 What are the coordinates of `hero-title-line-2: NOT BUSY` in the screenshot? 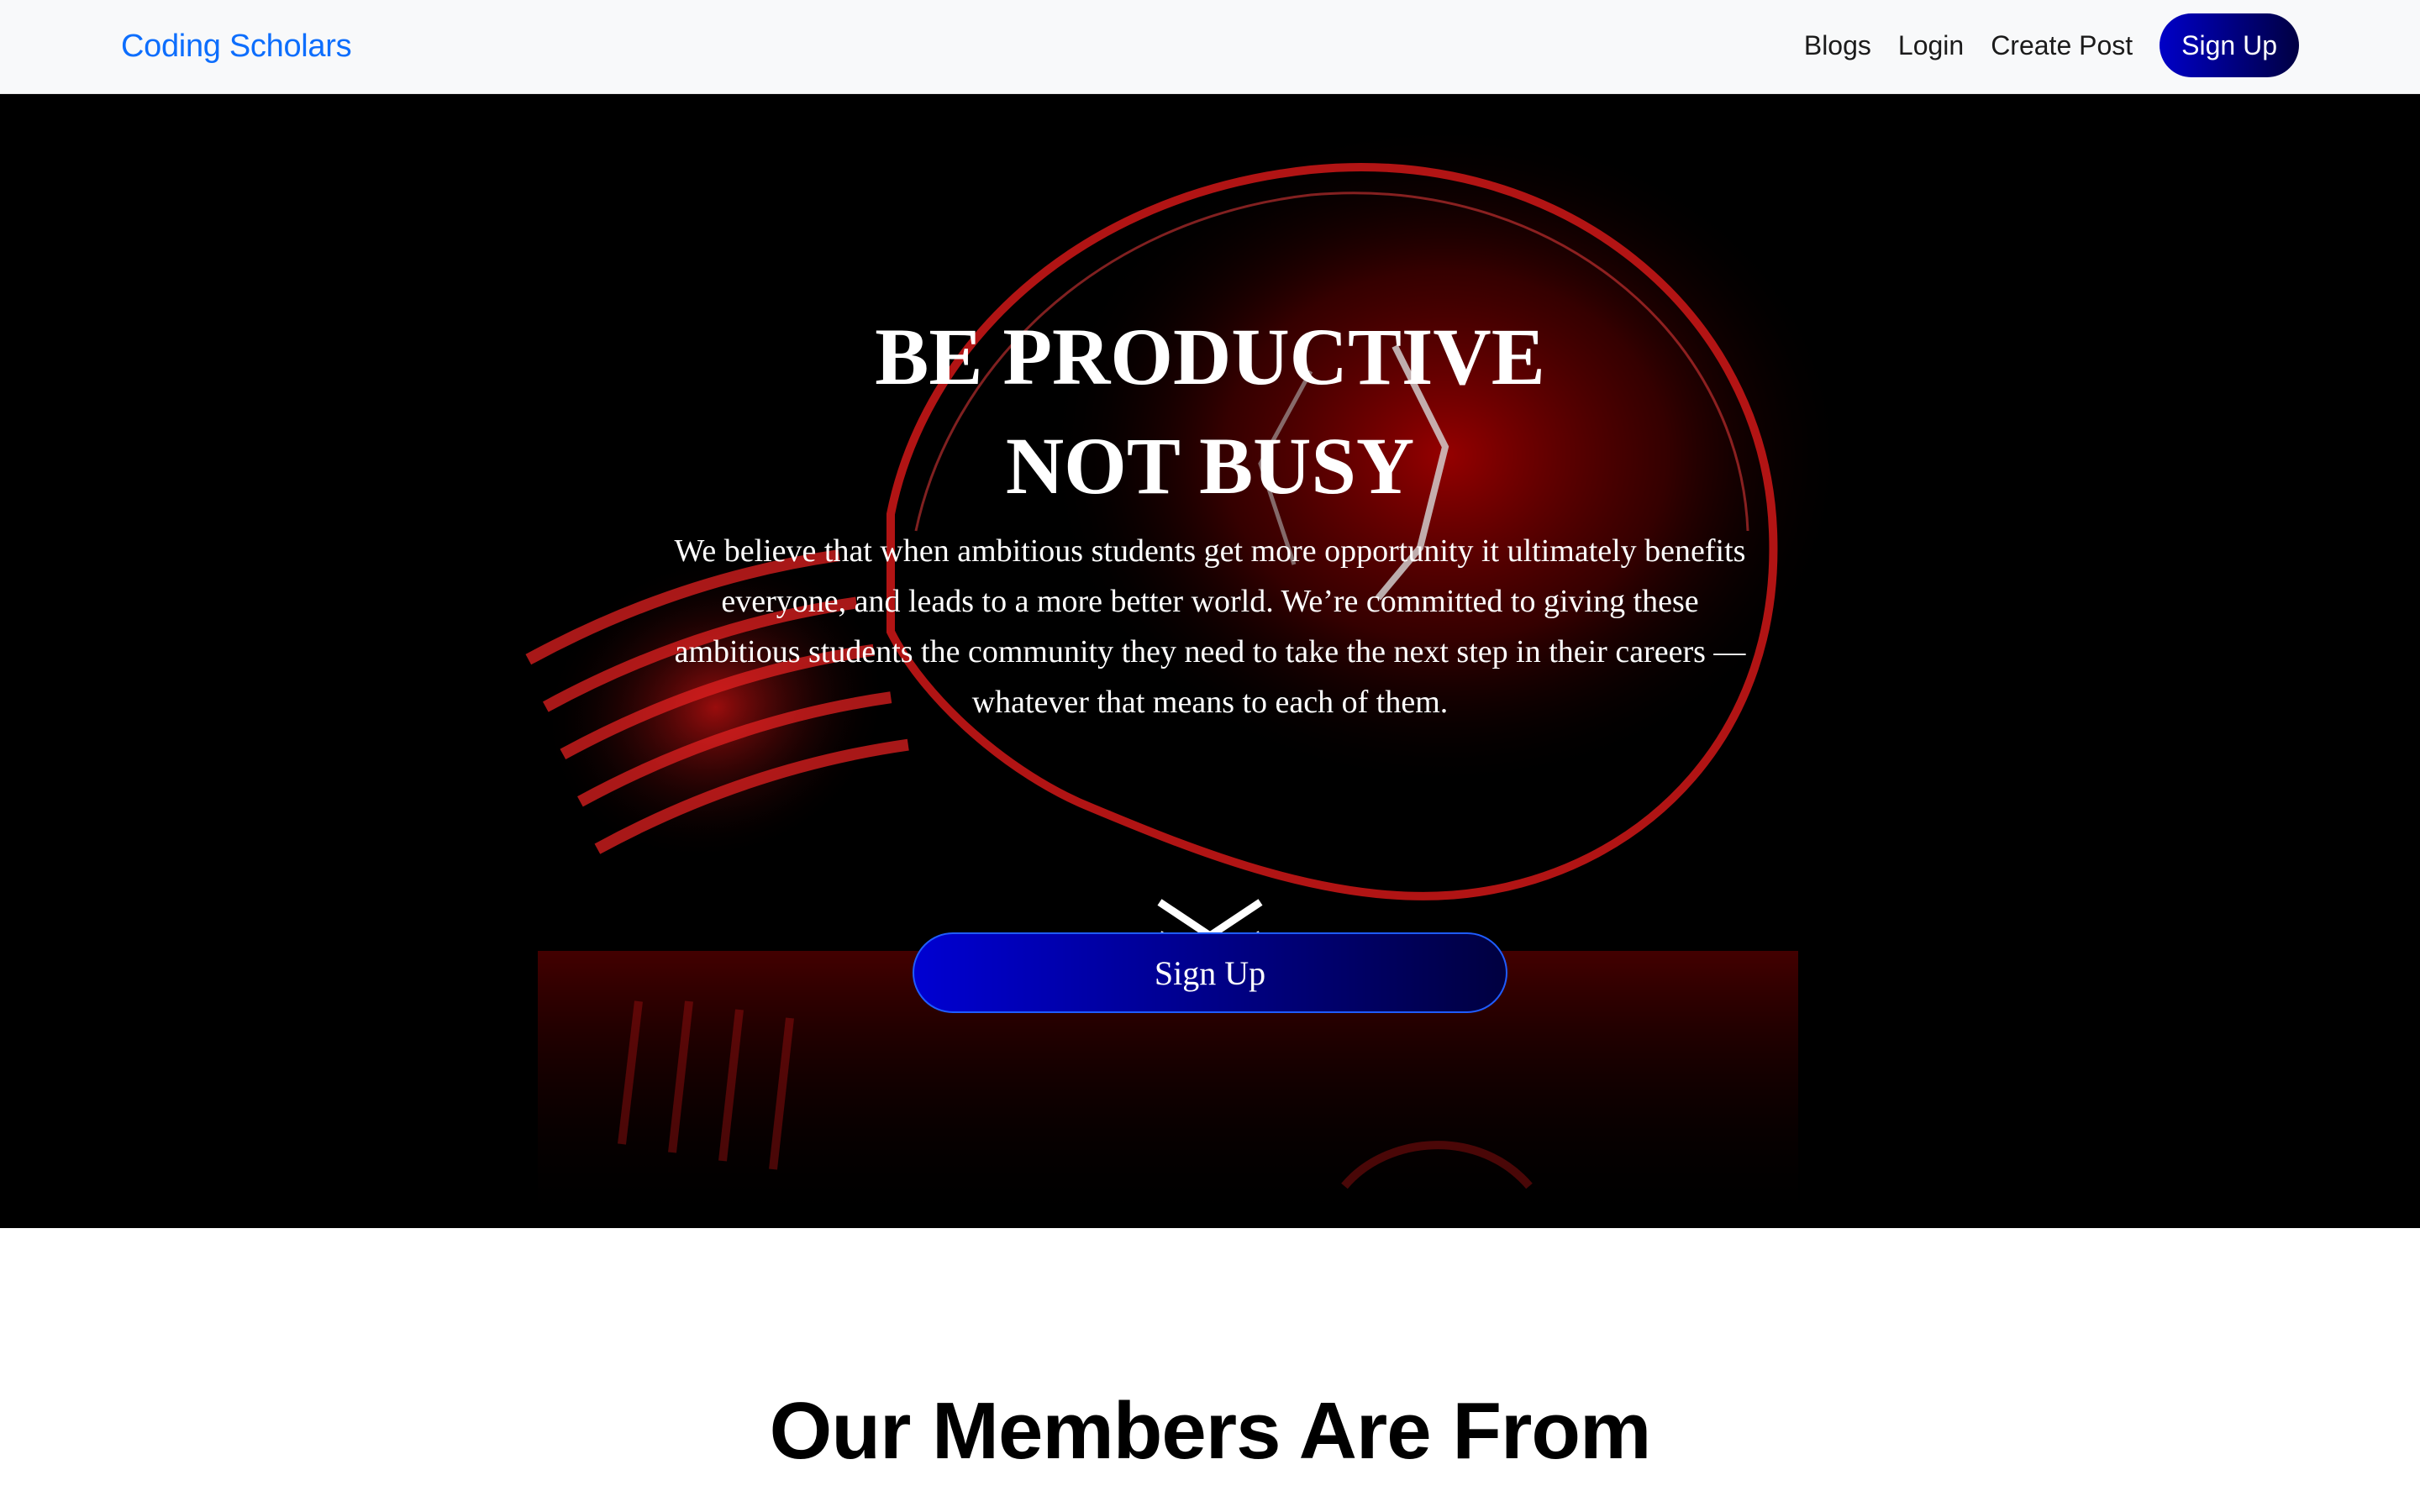 It's located at (1210, 466).